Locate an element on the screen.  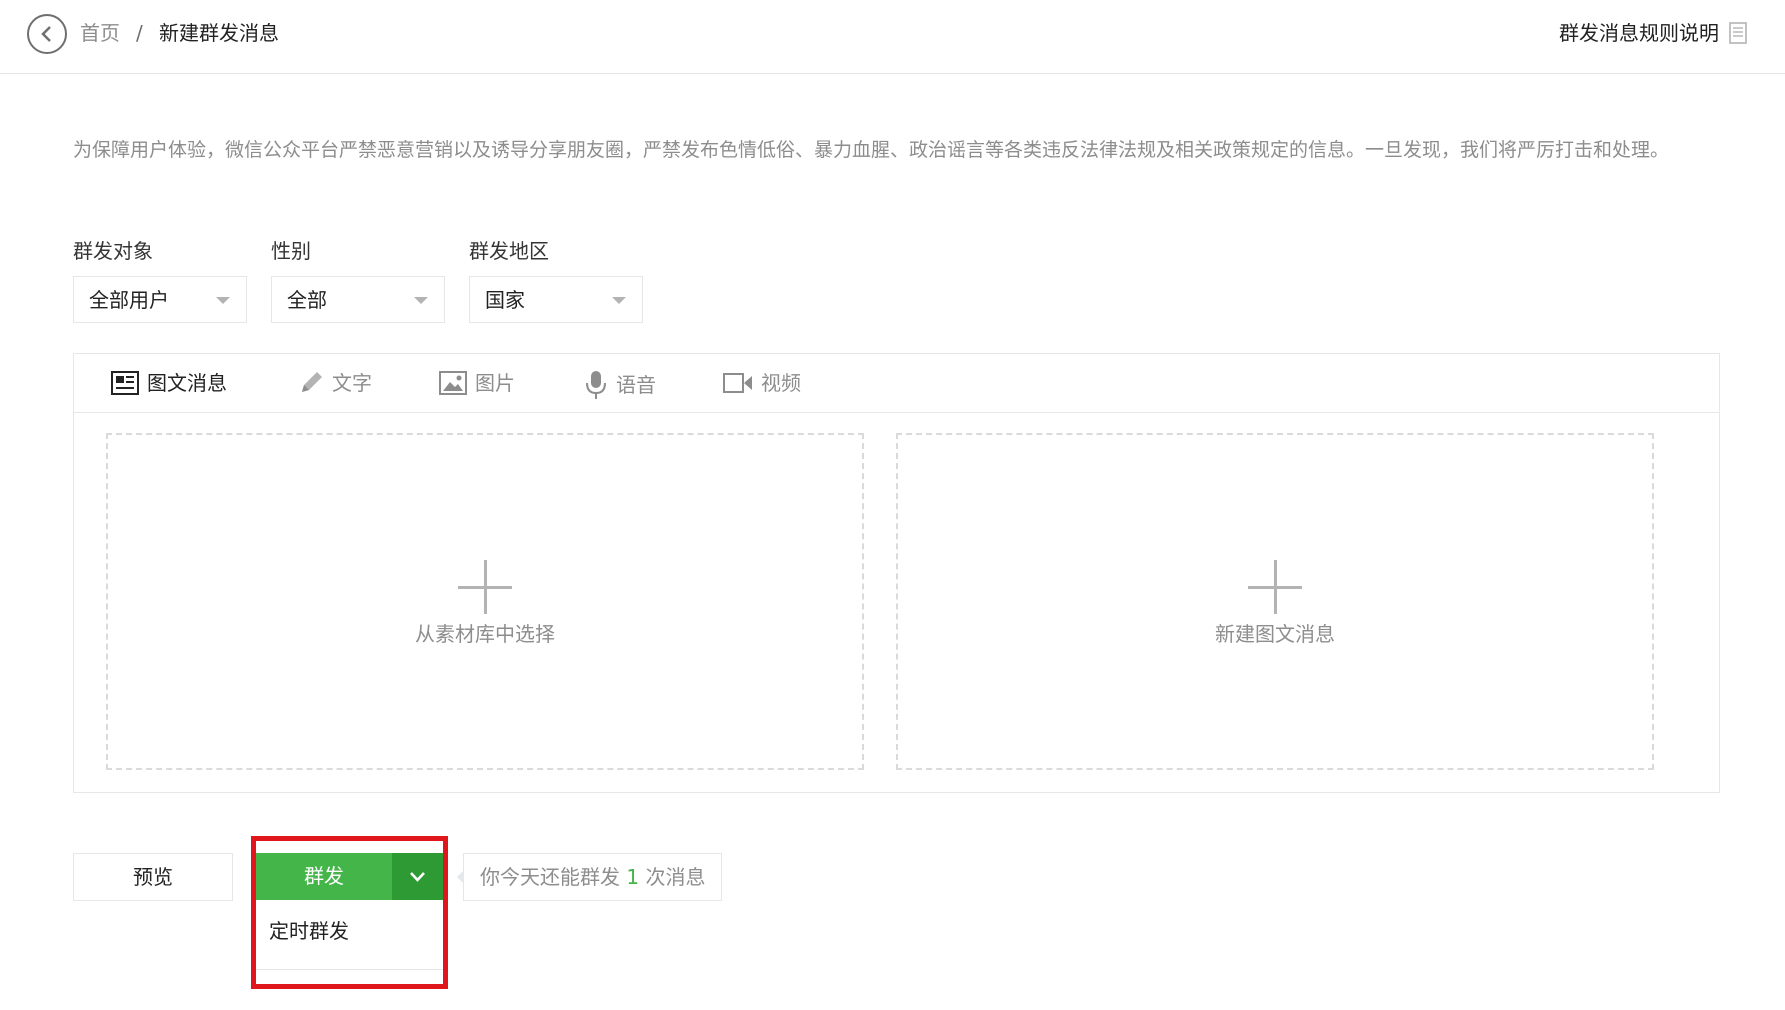
tab-text-label: 文字 is located at coordinates (352, 383).